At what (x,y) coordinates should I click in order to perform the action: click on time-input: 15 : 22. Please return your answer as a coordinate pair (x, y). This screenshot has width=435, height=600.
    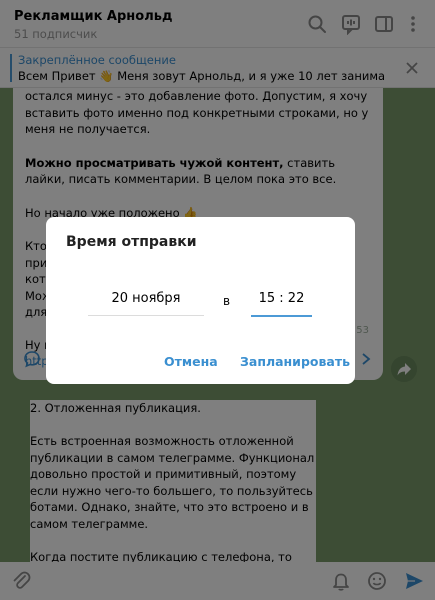
    Looking at the image, I should click on (281, 304).